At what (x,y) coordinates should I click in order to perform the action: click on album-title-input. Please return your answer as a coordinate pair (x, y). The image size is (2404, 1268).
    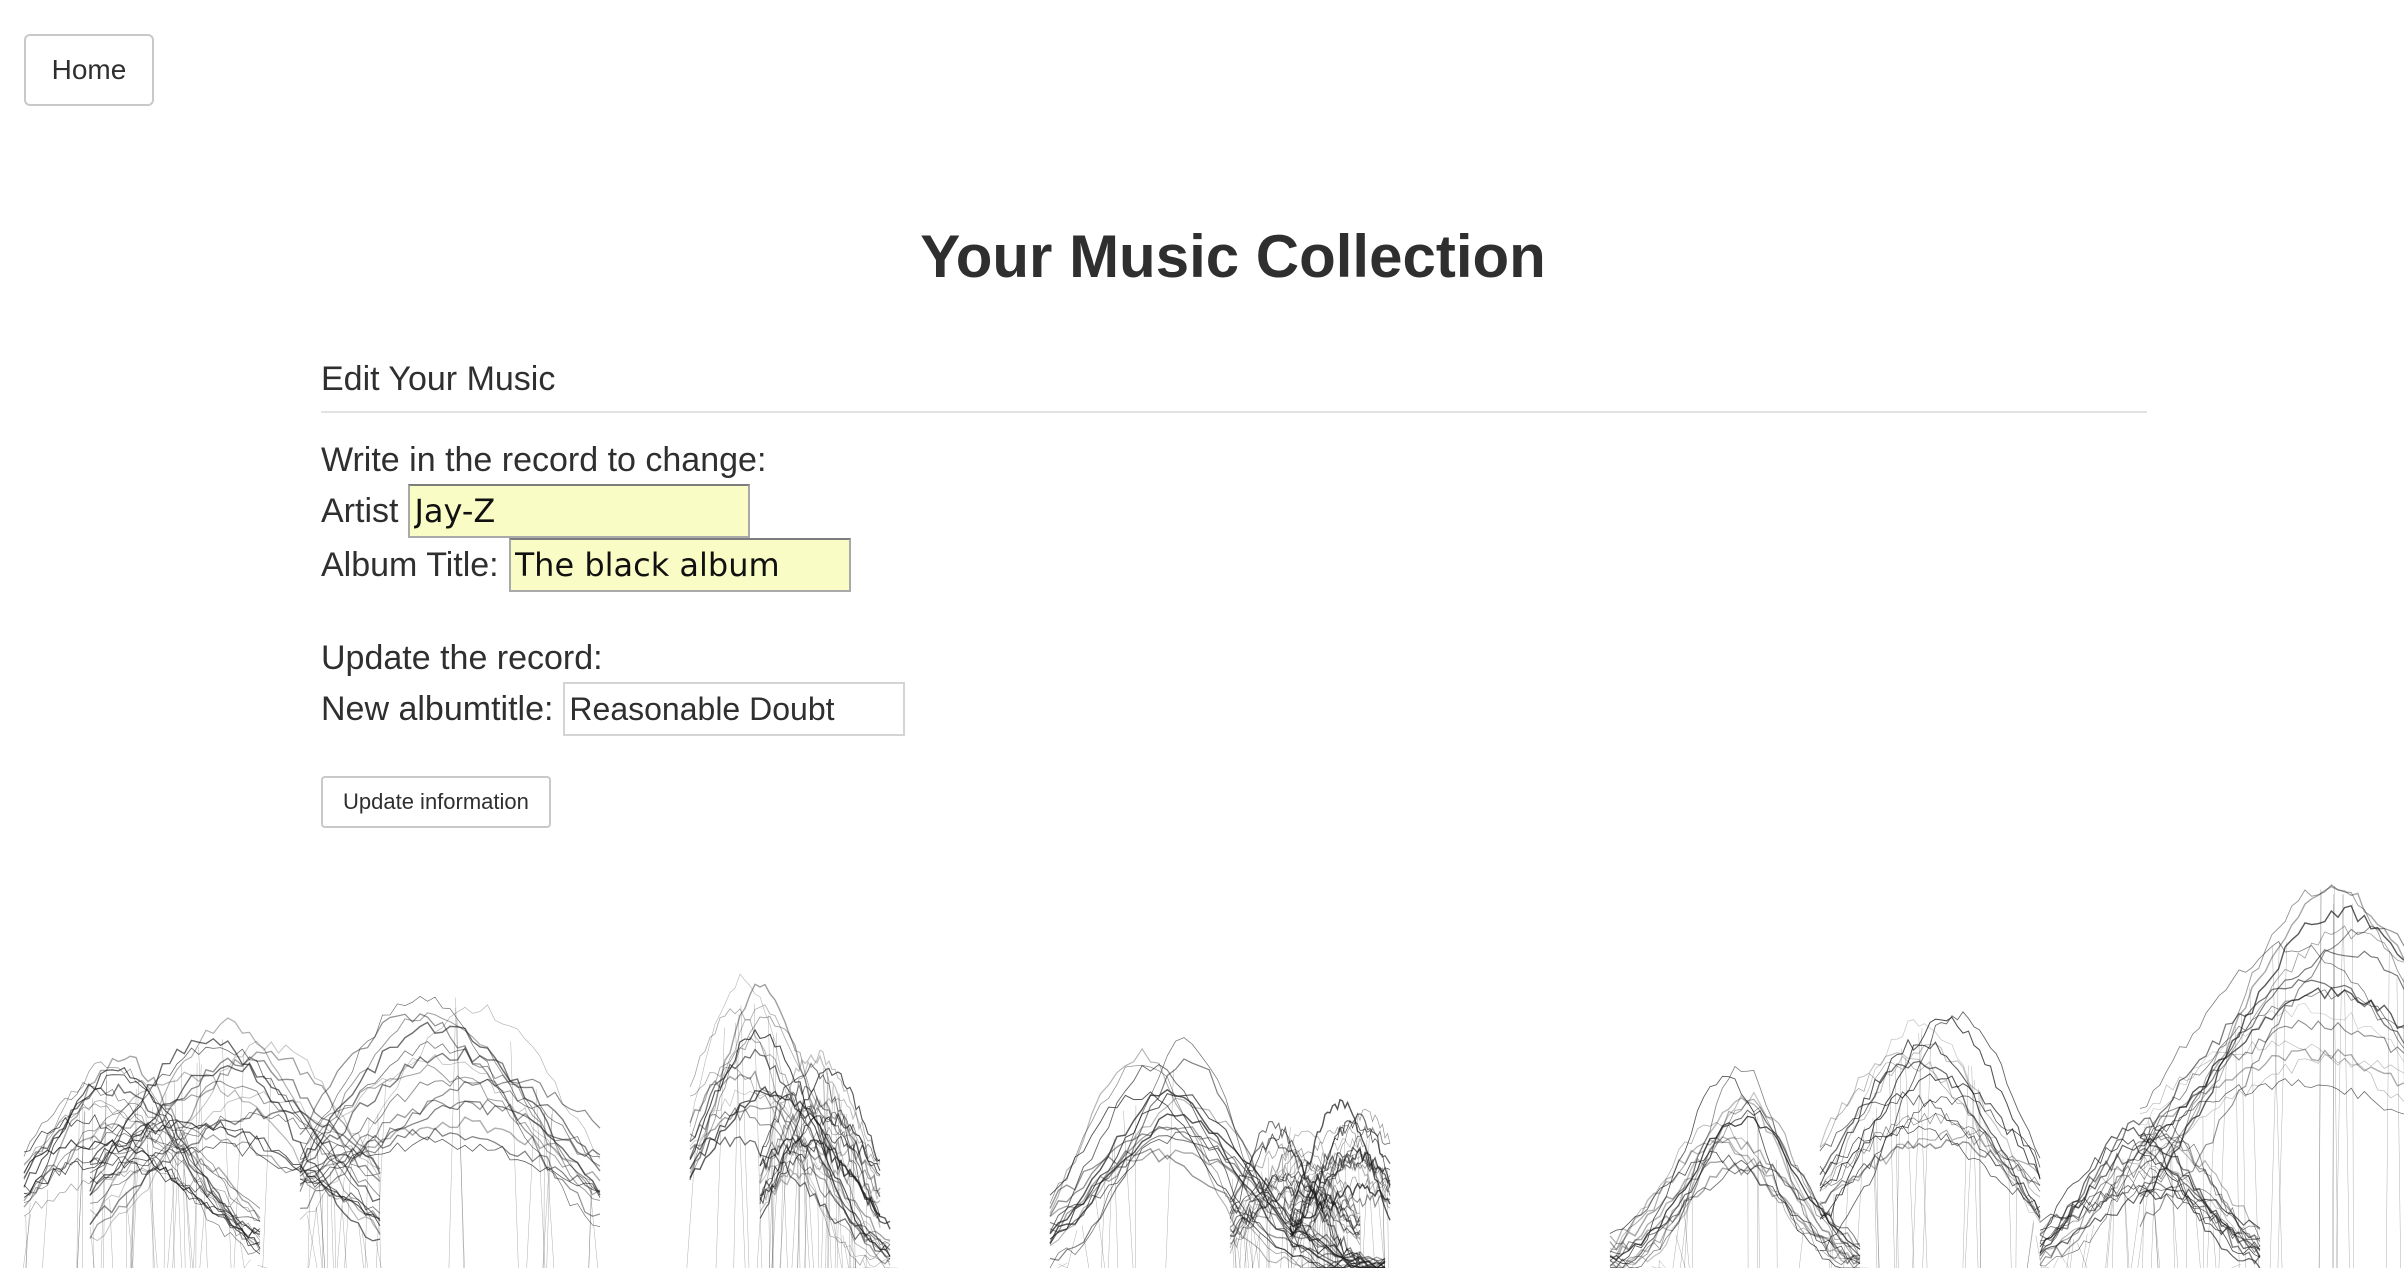
    Looking at the image, I should click on (679, 565).